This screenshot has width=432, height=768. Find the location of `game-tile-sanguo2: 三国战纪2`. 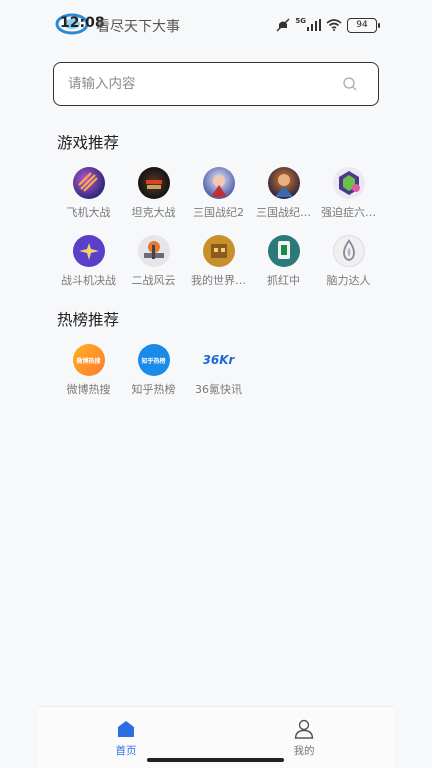

game-tile-sanguo2: 三国战纪2 is located at coordinates (218, 196).